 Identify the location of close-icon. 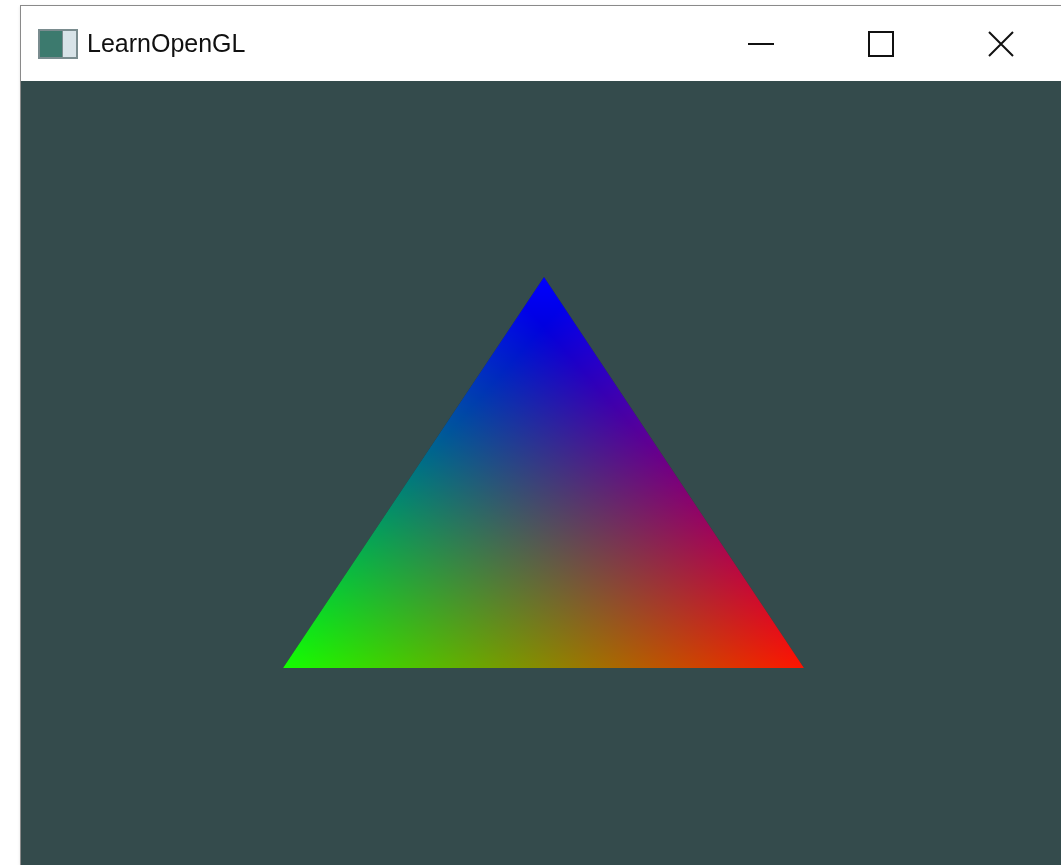
(1001, 43).